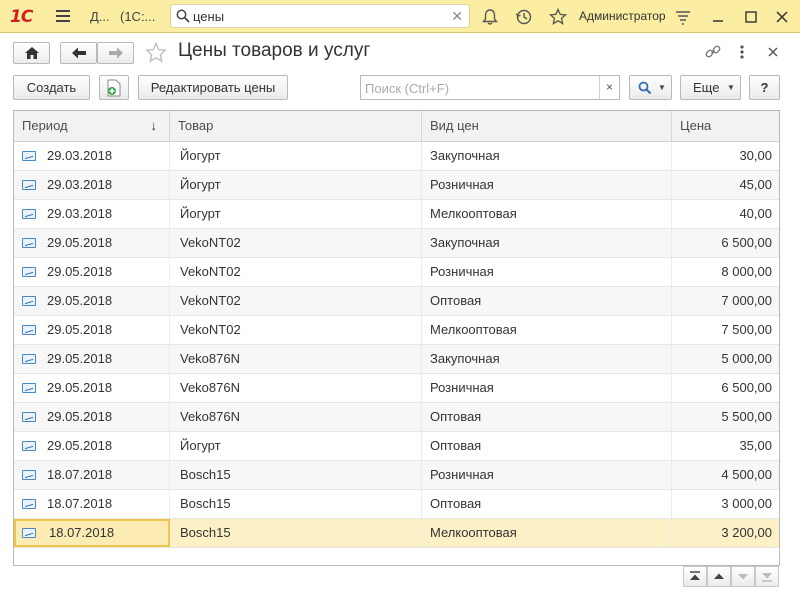 The image size is (800, 600). I want to click on table-row: 29.05.2018 Йогурт Оптовая 35,00, so click(396, 446).